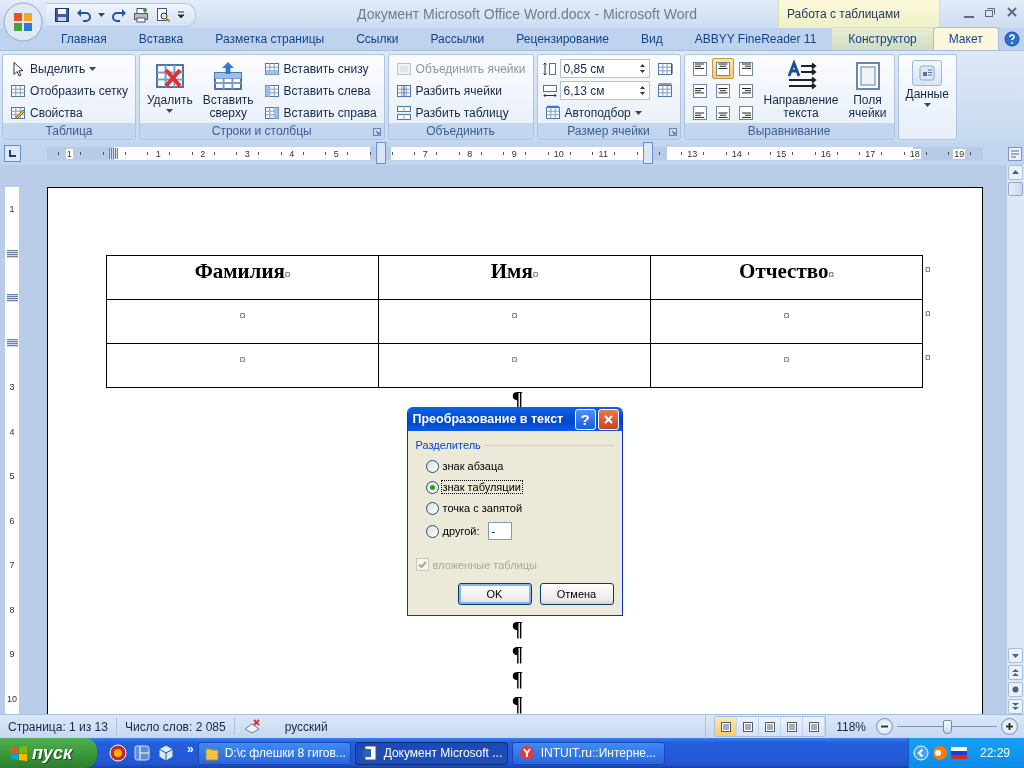 The width and height of the screenshot is (1024, 768). Describe the element at coordinates (595, 112) in the screenshot. I see `ribbon-button: Автоподбор` at that location.